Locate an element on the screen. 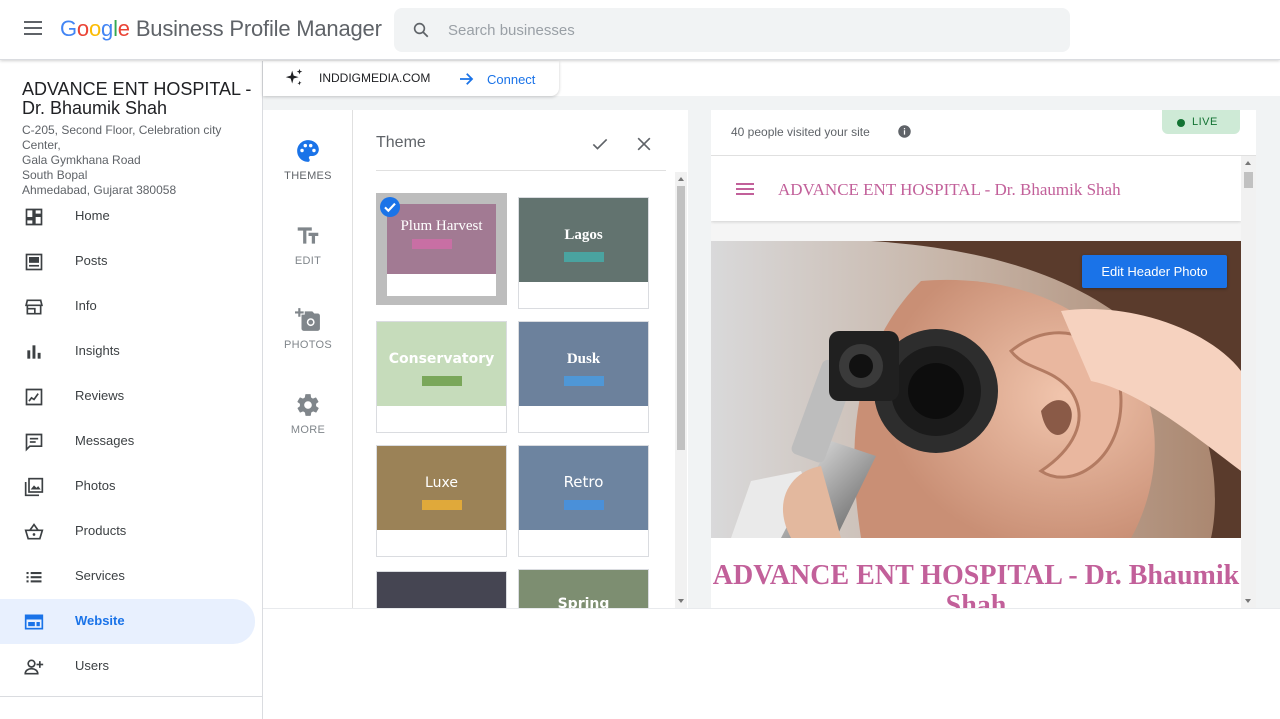 Image resolution: width=1280 pixels, height=719 pixels. rate-review-icon is located at coordinates (34, 397).